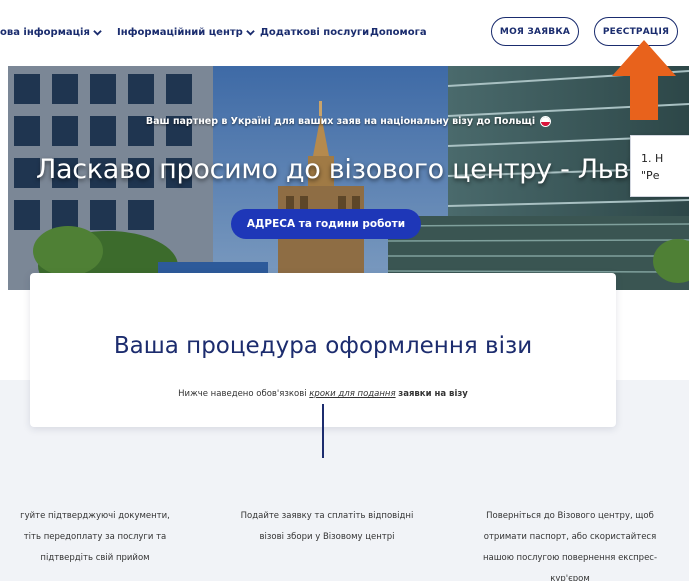 The height and width of the screenshot is (581, 689). Describe the element at coordinates (659, 166) in the screenshot. I see `tooltip-popup: 1. Н "Ре` at that location.